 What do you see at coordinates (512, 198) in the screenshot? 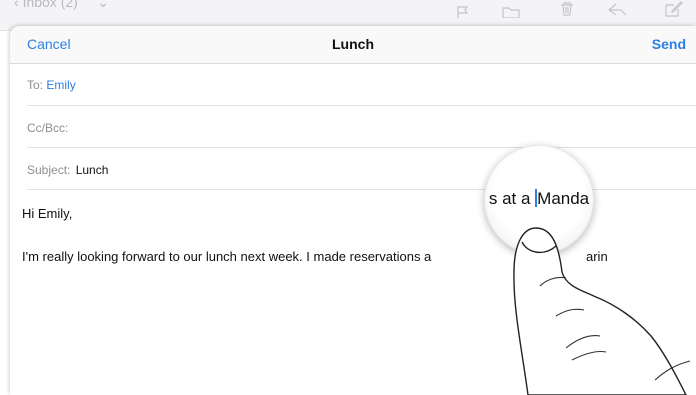
I see `magnified-text-before: s at a` at bounding box center [512, 198].